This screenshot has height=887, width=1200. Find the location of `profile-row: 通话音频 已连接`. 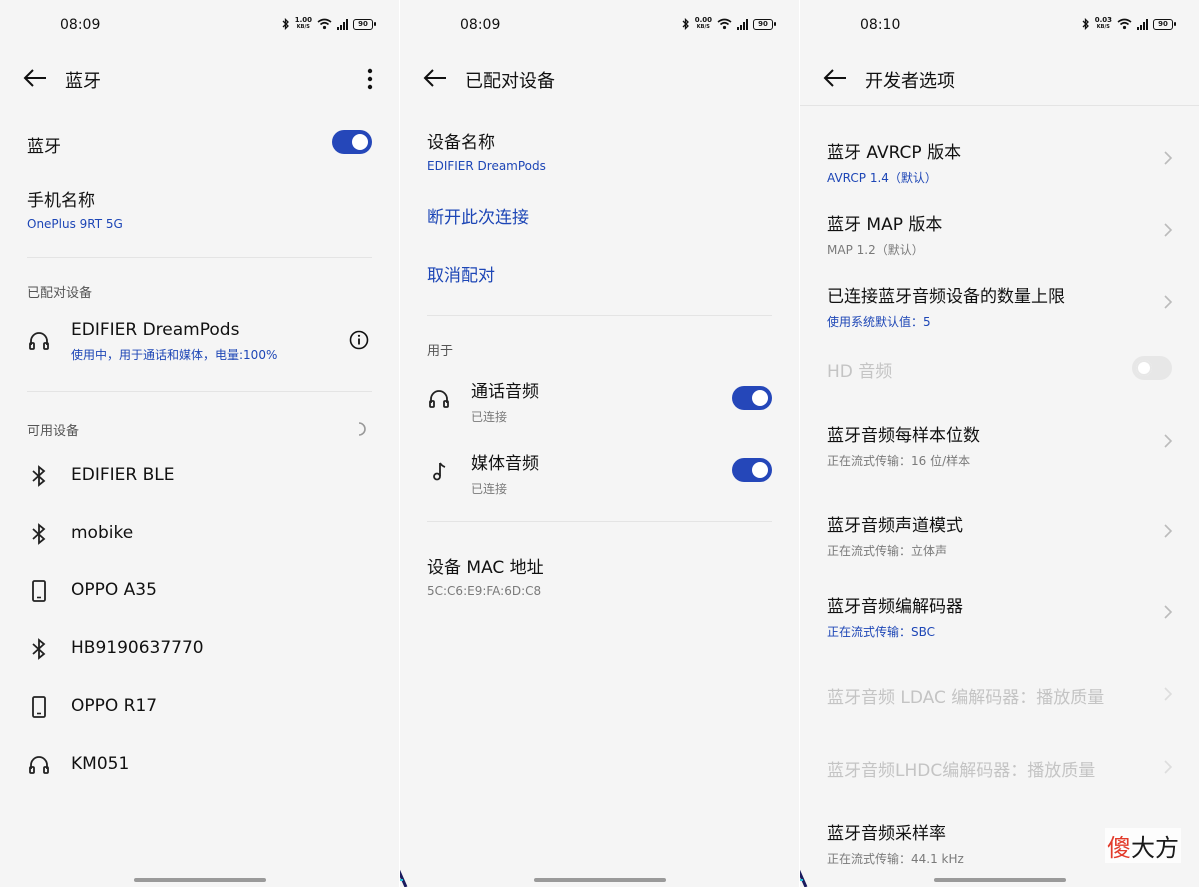

profile-row: 通话音频 已连接 is located at coordinates (599, 400).